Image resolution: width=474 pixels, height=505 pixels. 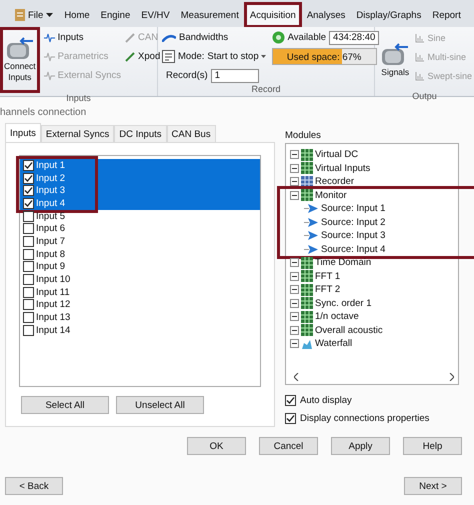 I want to click on list-button: Select All, so click(x=65, y=405).